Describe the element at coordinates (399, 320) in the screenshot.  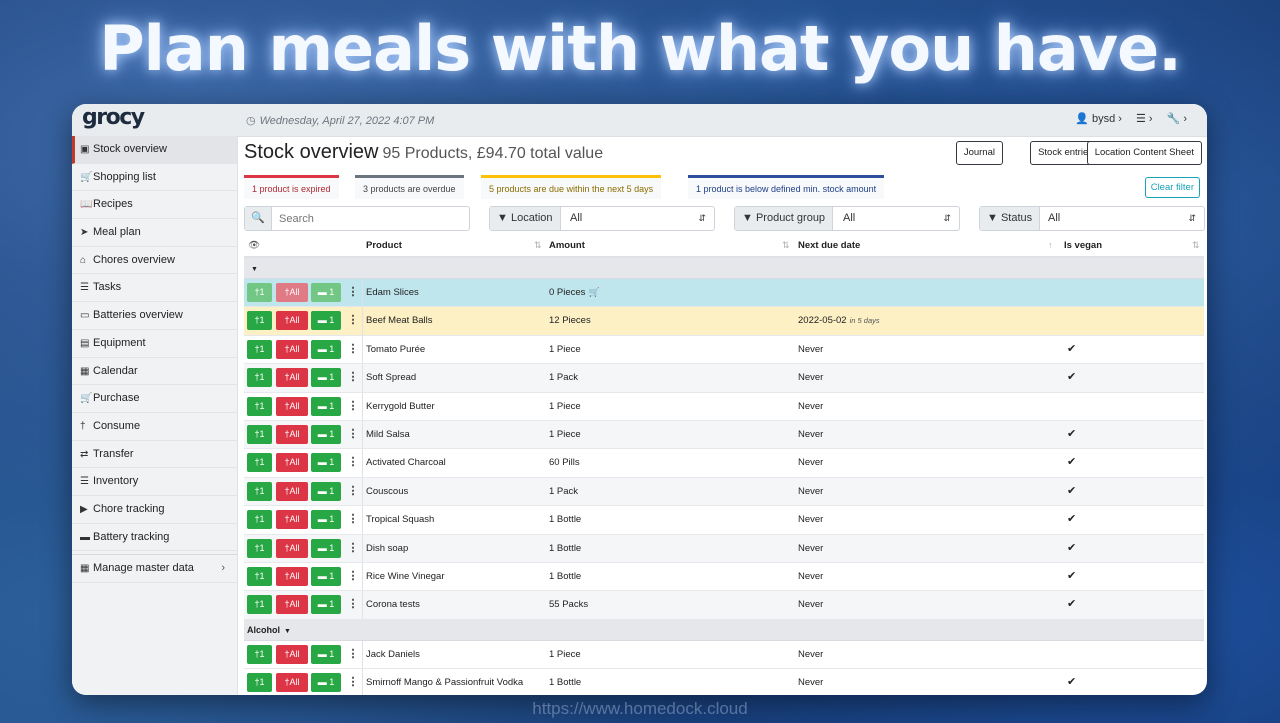
I see `product-name: Beef Meat Balls` at that location.